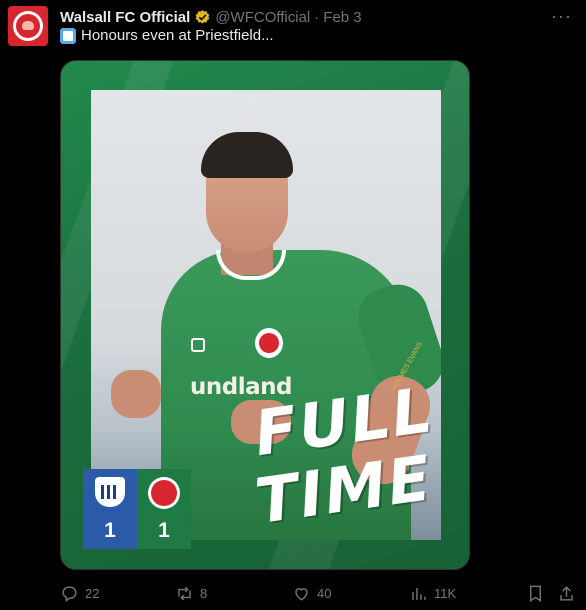 The height and width of the screenshot is (610, 586). Describe the element at coordinates (324, 593) in the screenshot. I see `like-count: 40` at that location.